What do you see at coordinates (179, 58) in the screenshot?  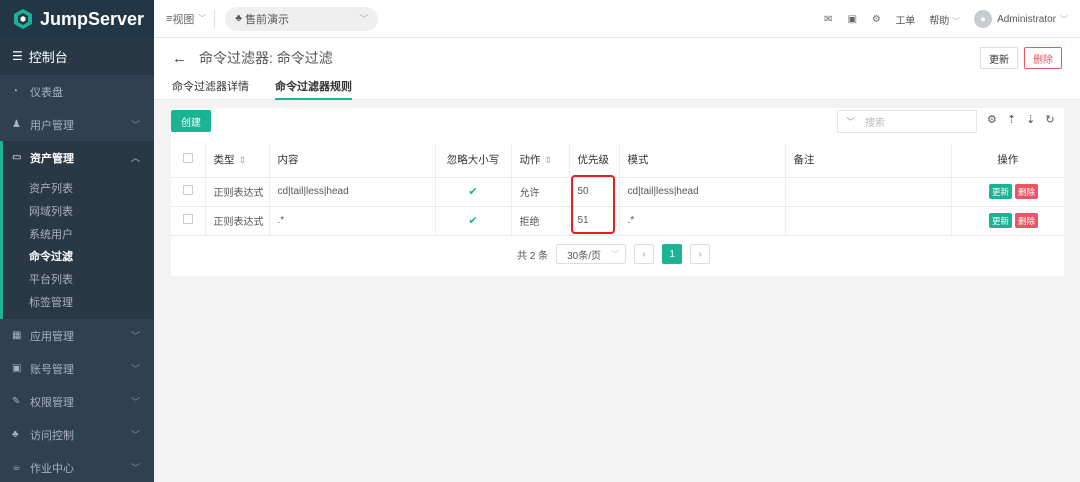 I see `arrow-left-icon: ←` at bounding box center [179, 58].